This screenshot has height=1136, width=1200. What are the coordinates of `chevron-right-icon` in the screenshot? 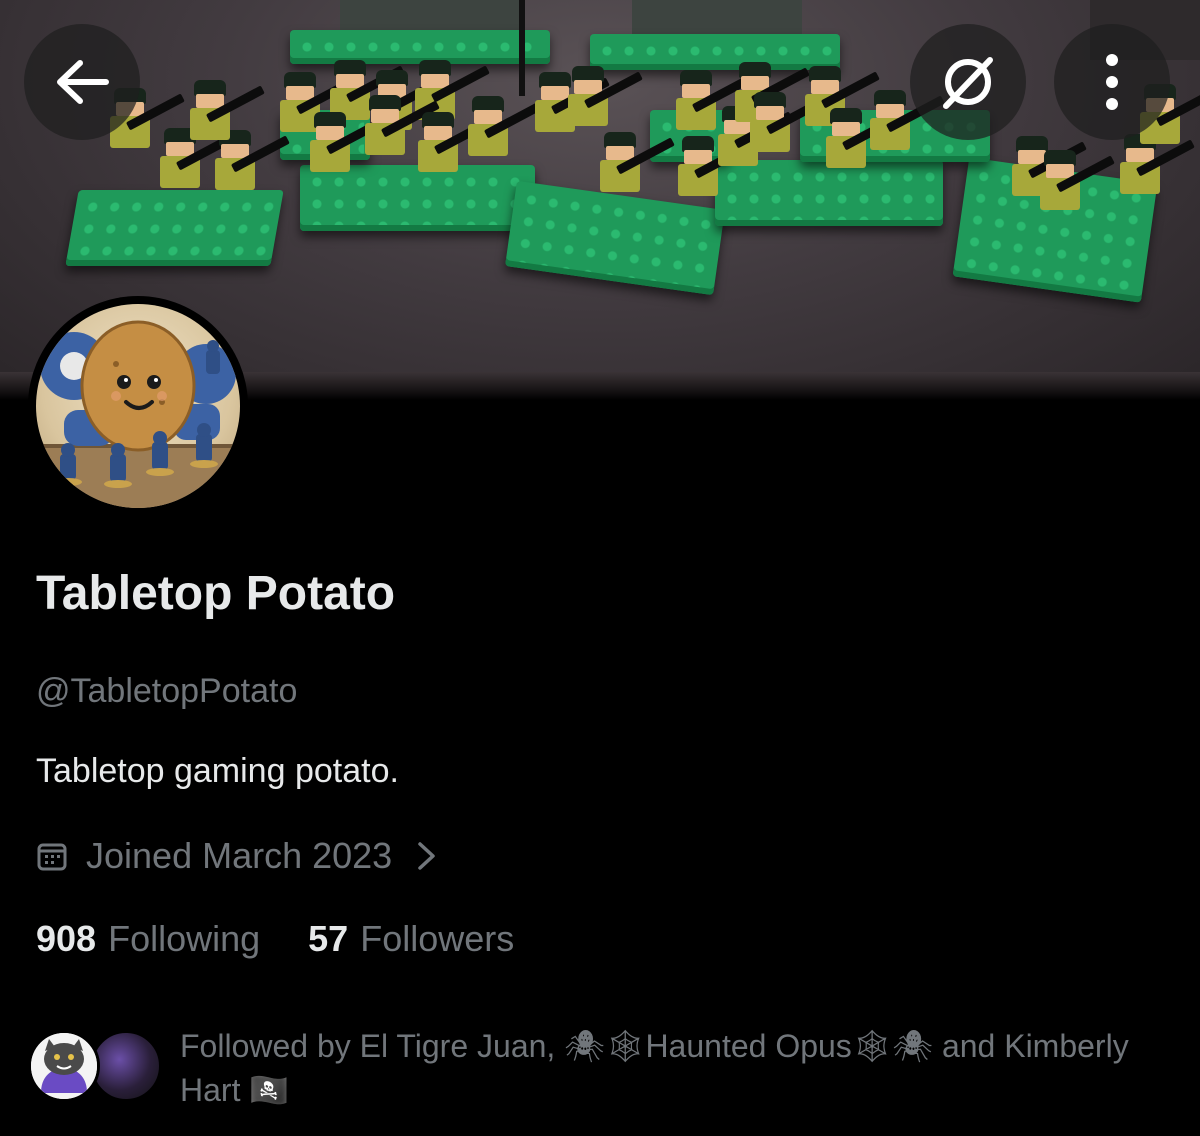 It's located at (426, 856).